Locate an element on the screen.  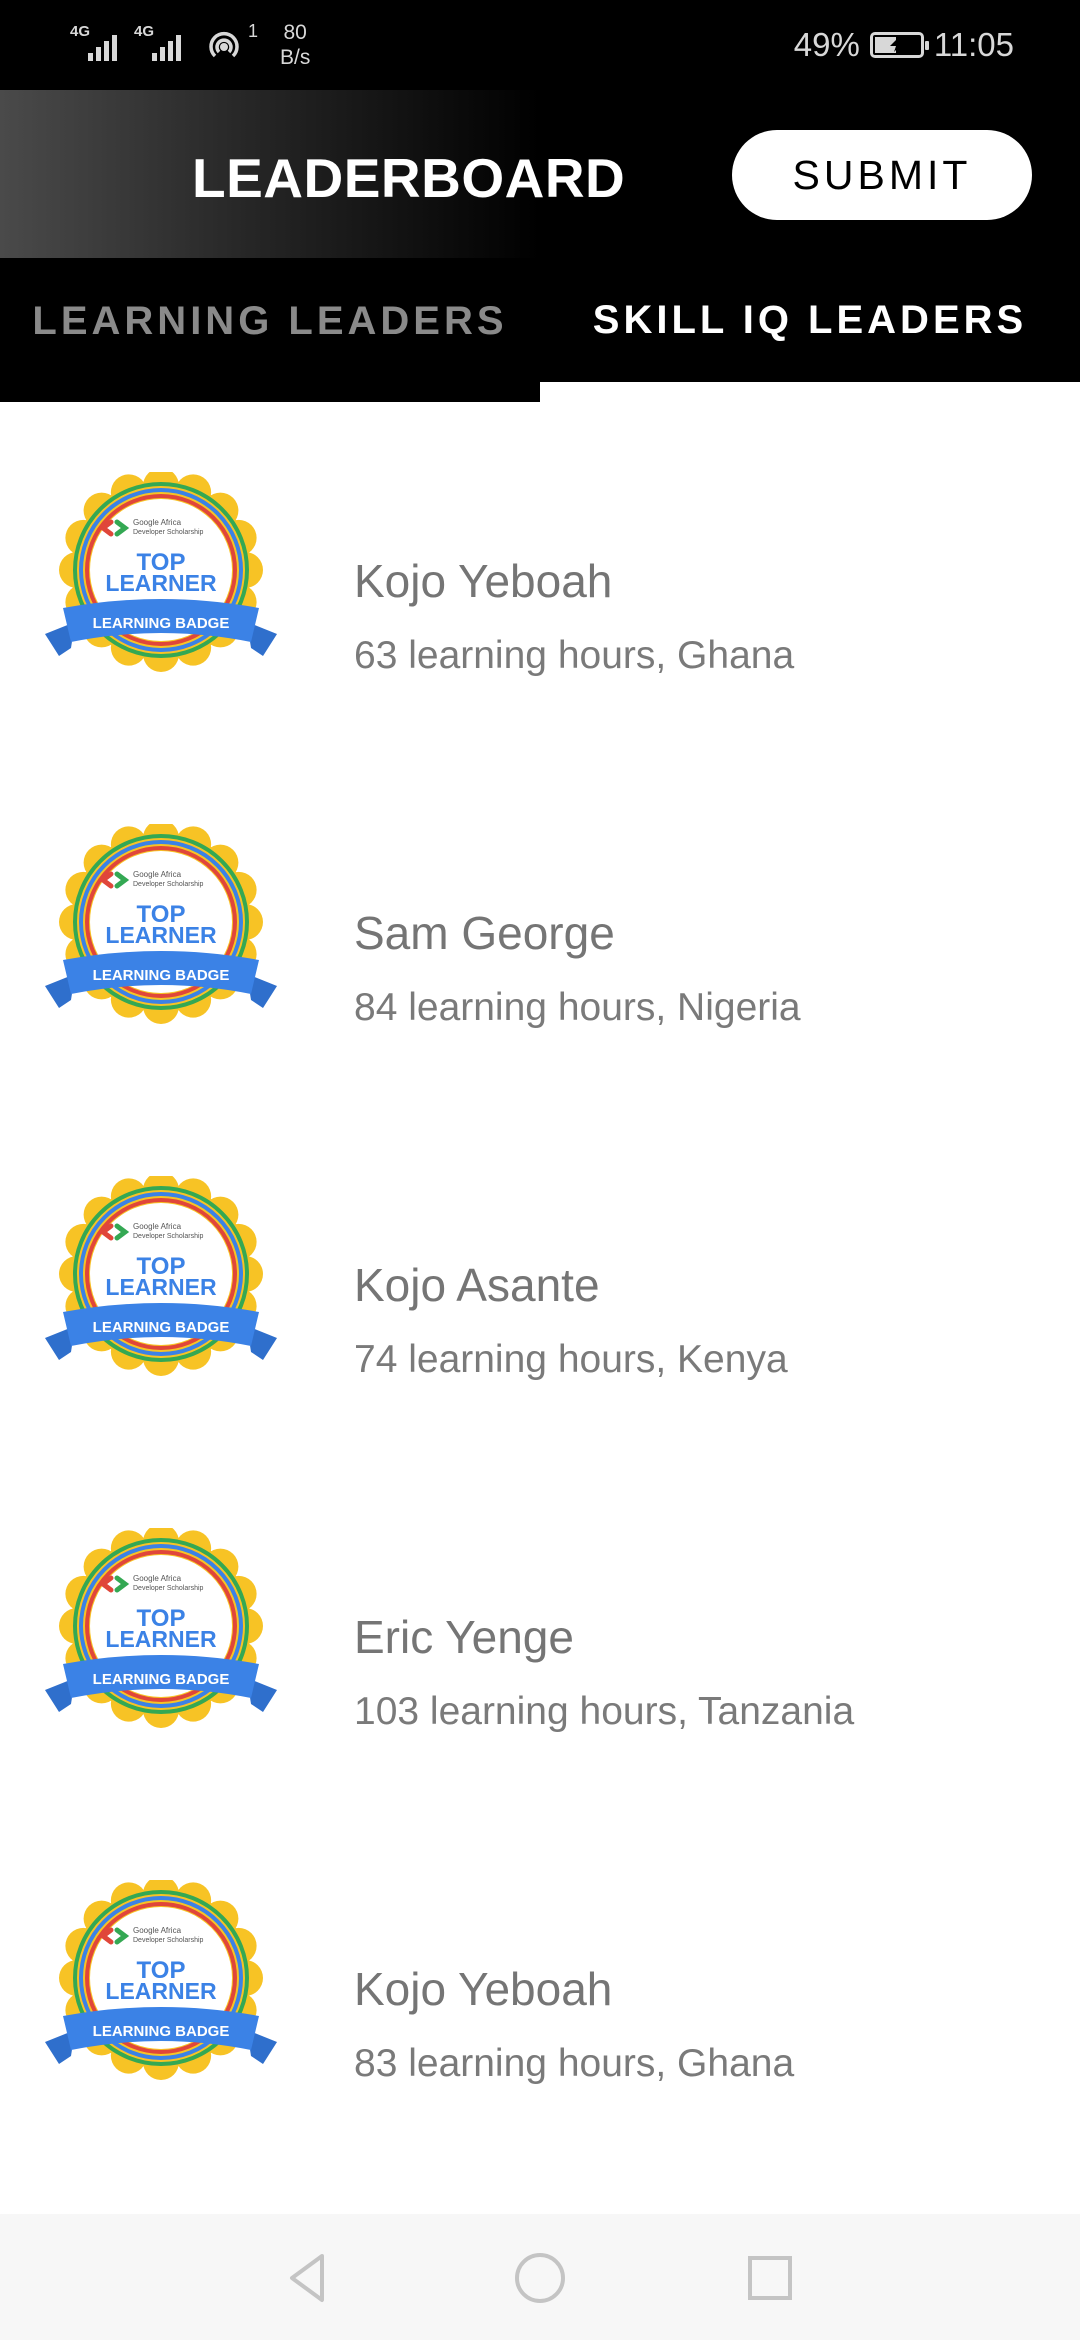
leader-detail: 83 learning hours, Ghana is located at coordinates (574, 2063).